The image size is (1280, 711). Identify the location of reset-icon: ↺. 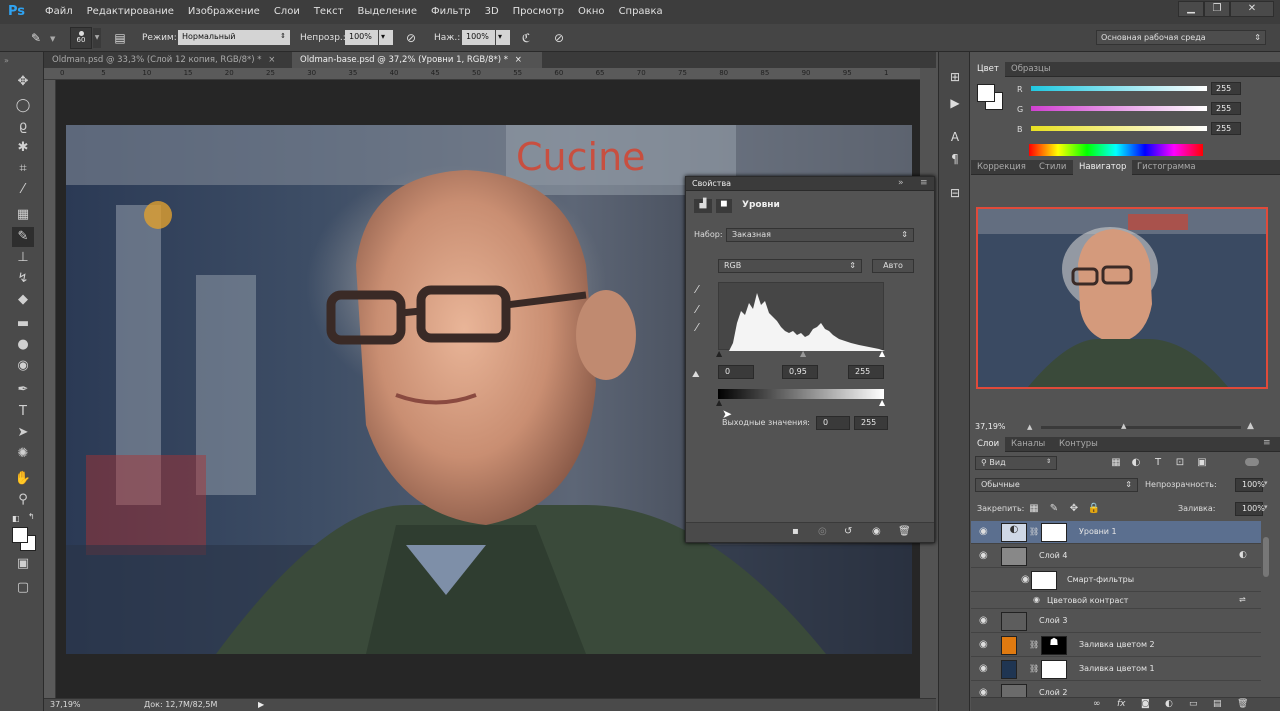
(848, 531).